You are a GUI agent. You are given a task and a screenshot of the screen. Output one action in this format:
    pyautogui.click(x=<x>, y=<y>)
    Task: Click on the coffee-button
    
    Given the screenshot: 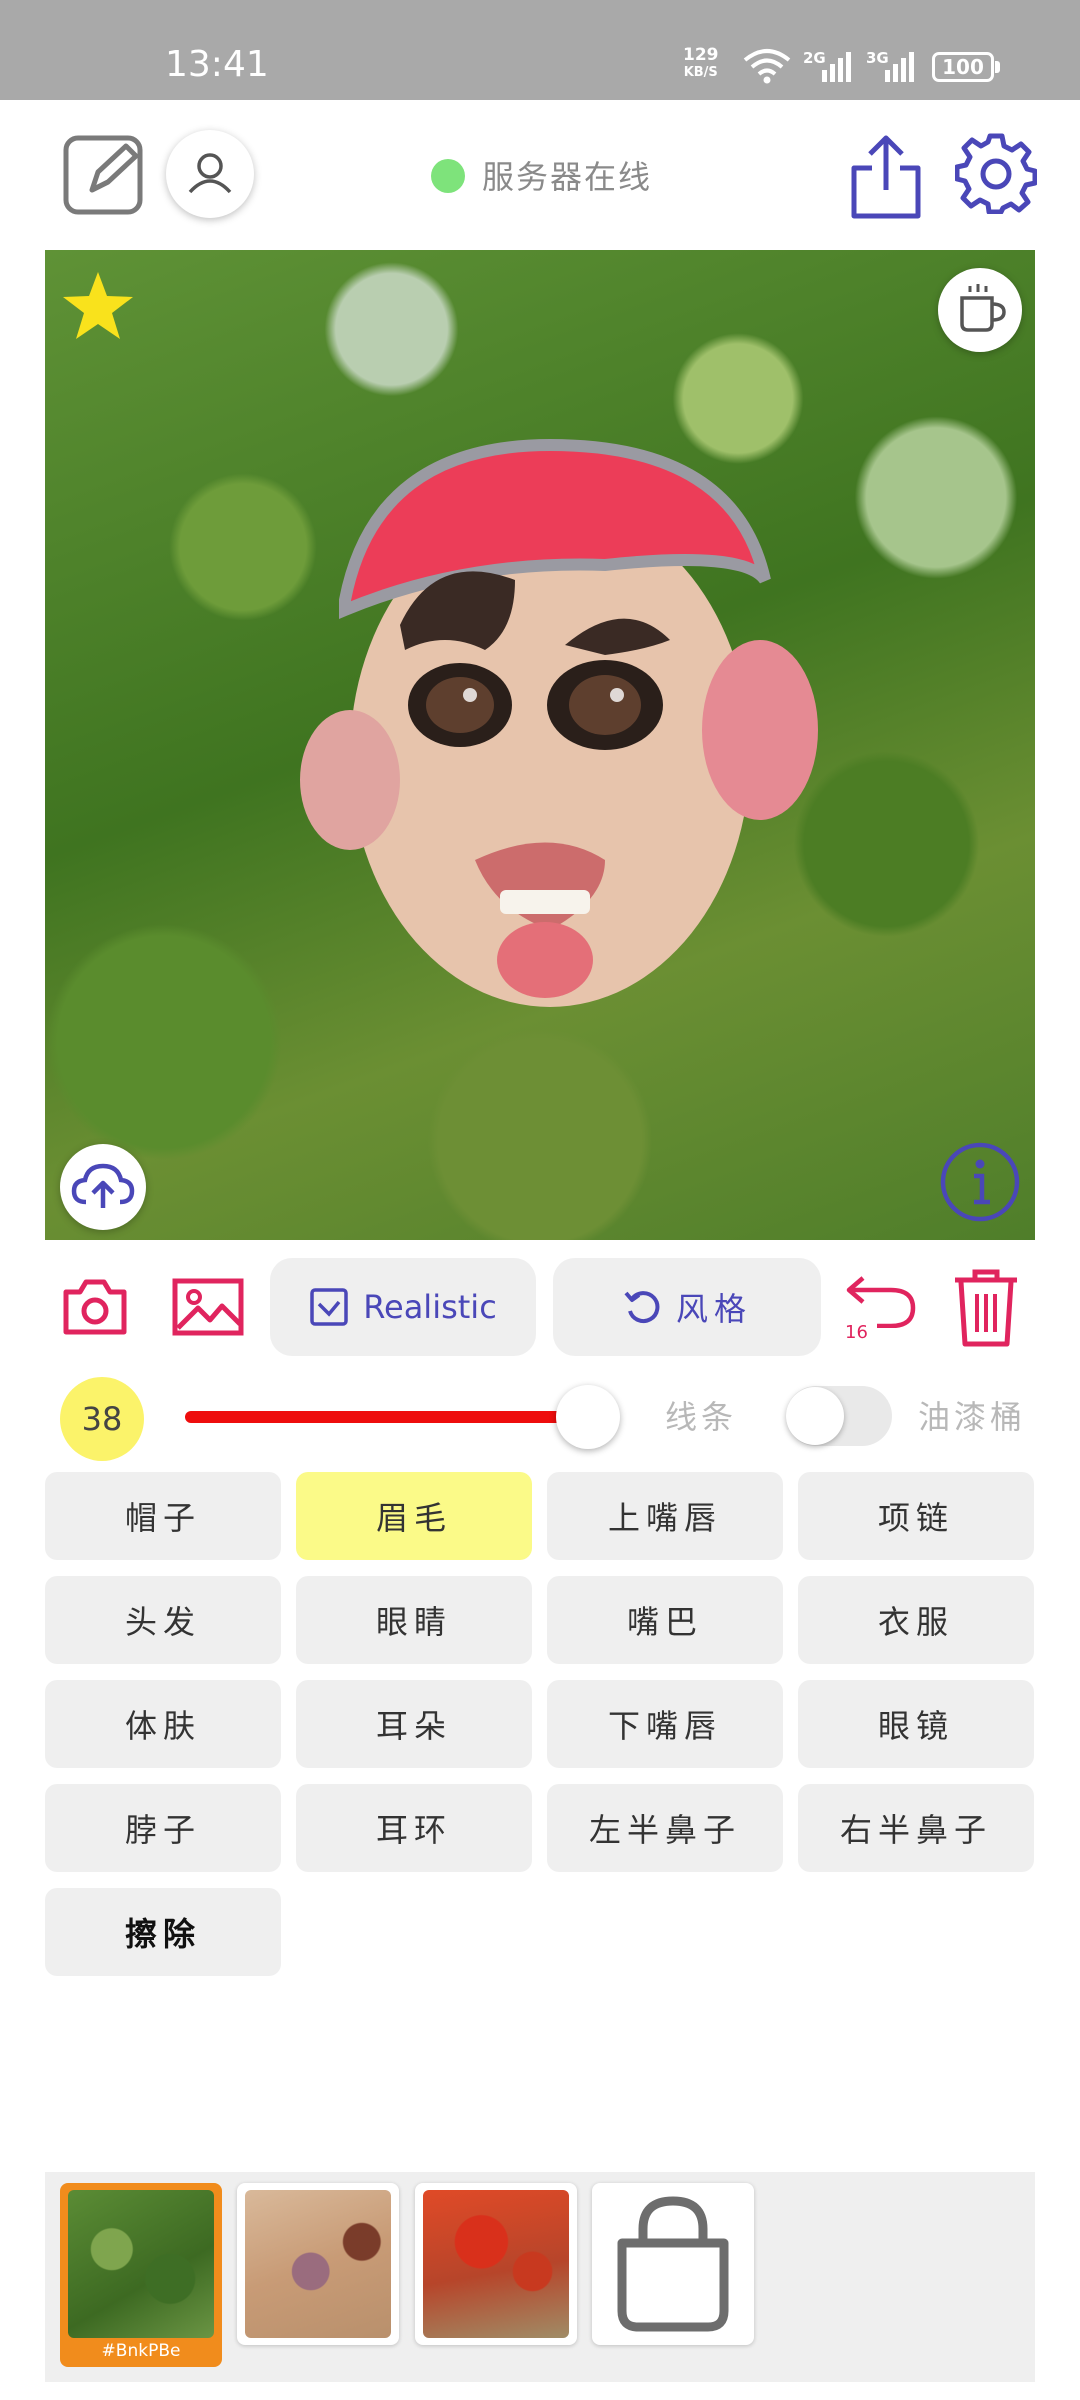 What is the action you would take?
    pyautogui.click(x=980, y=310)
    